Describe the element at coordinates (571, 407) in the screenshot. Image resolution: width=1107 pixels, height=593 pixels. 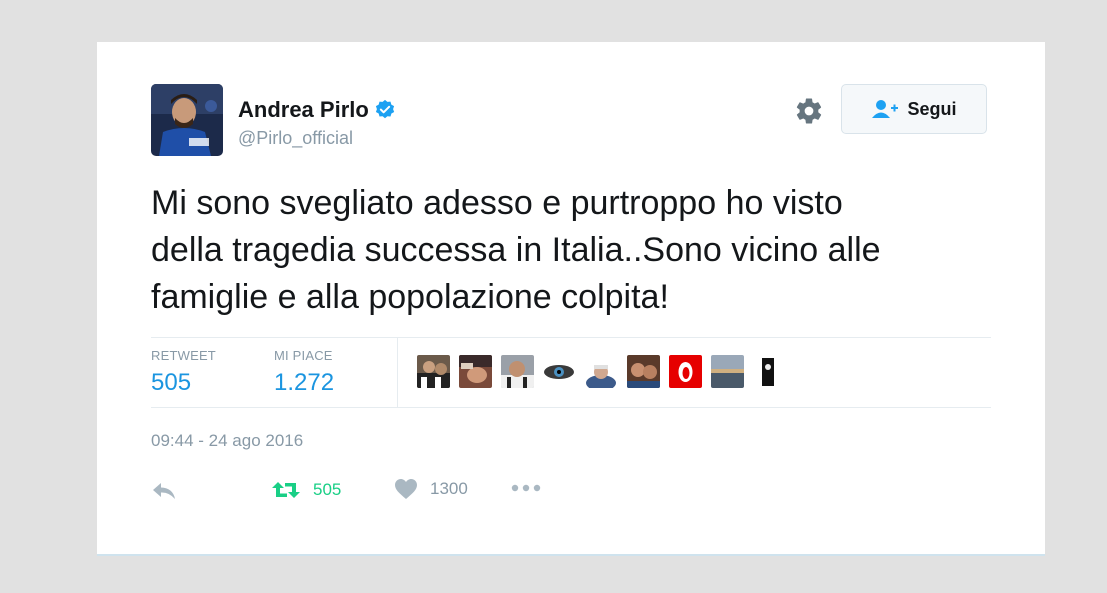
I see `stats-bottom-divider` at that location.